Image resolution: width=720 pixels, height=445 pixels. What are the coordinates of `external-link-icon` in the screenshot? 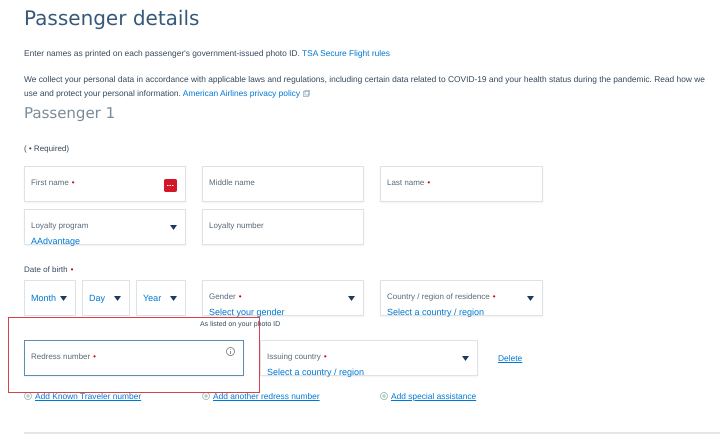 It's located at (306, 93).